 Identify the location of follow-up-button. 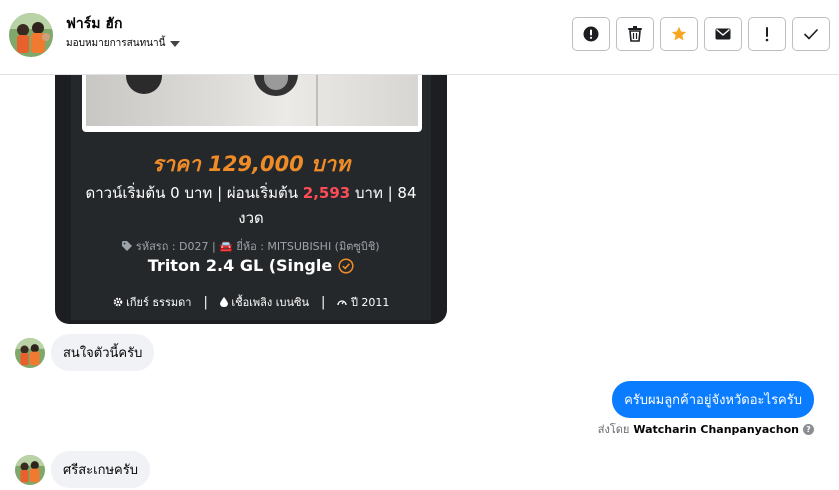
(767, 34).